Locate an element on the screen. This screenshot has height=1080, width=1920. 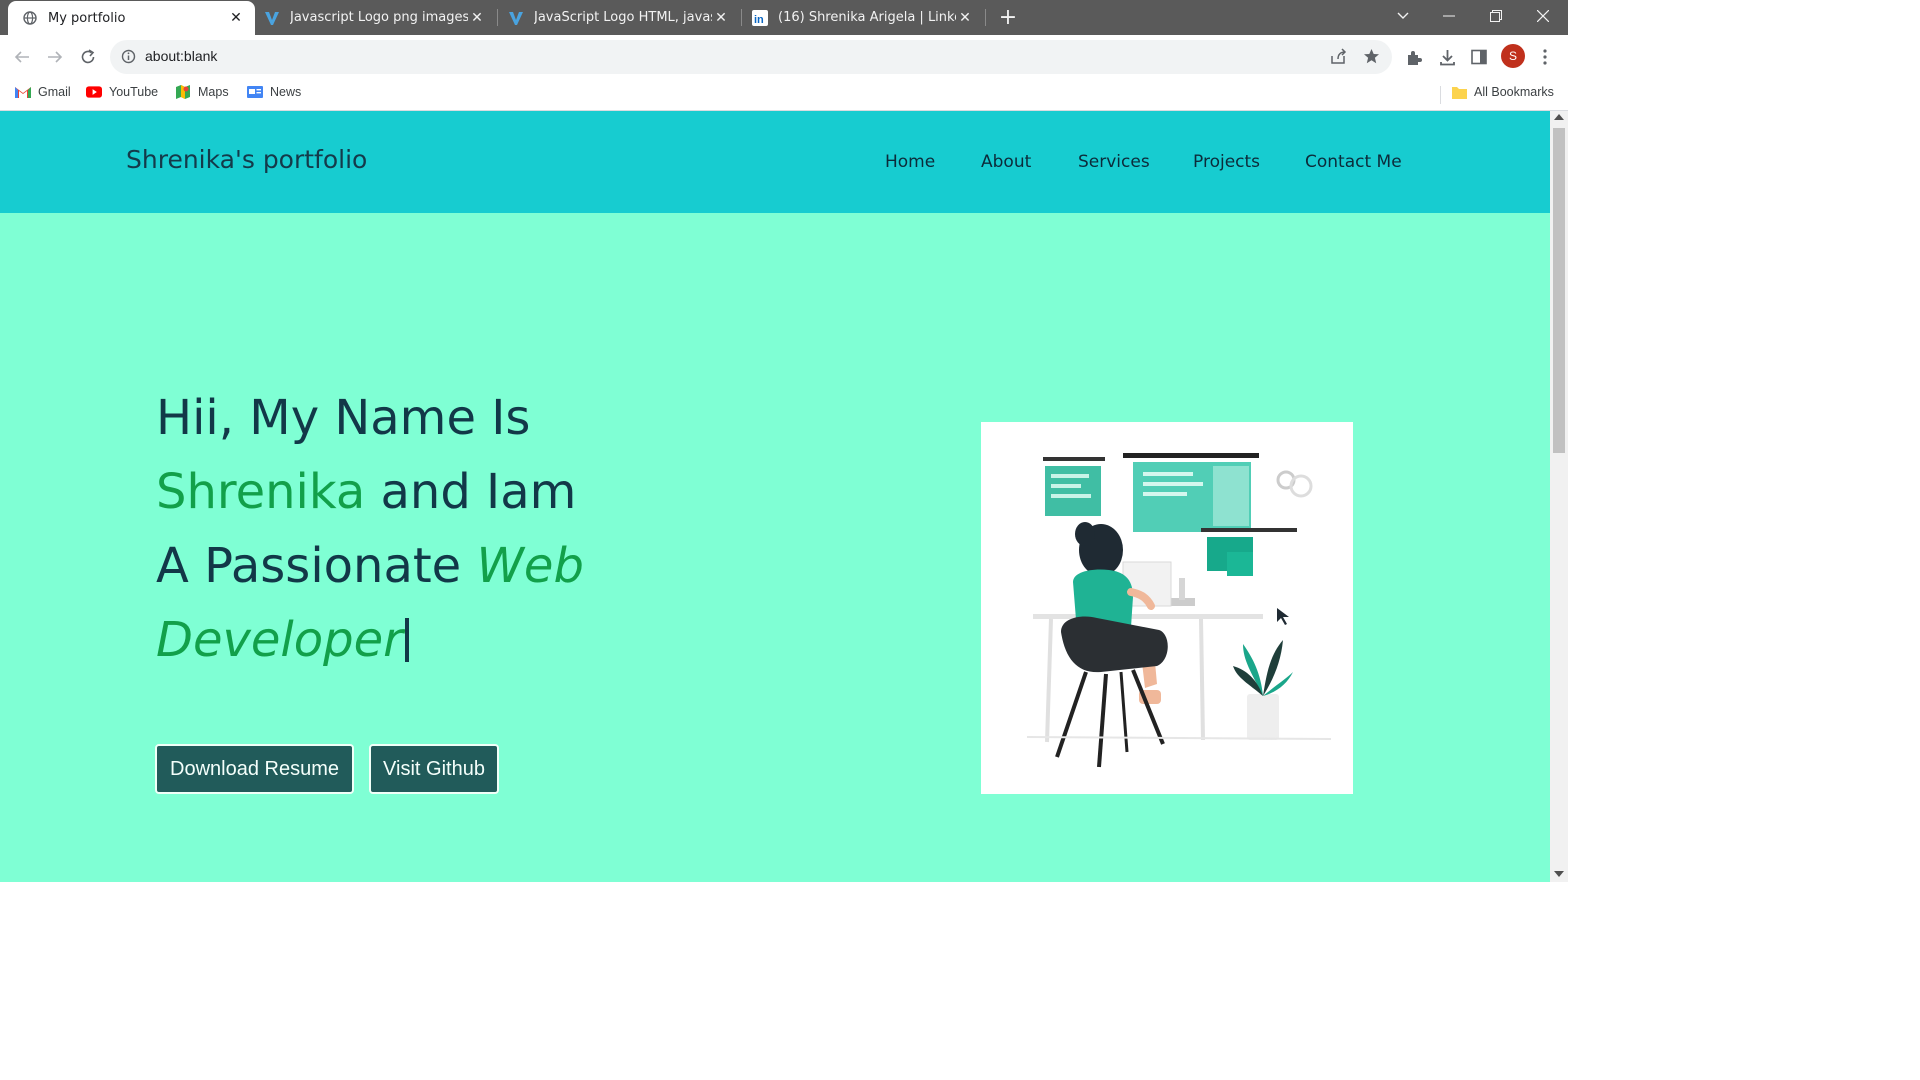
reload-icon is located at coordinates (88, 57).